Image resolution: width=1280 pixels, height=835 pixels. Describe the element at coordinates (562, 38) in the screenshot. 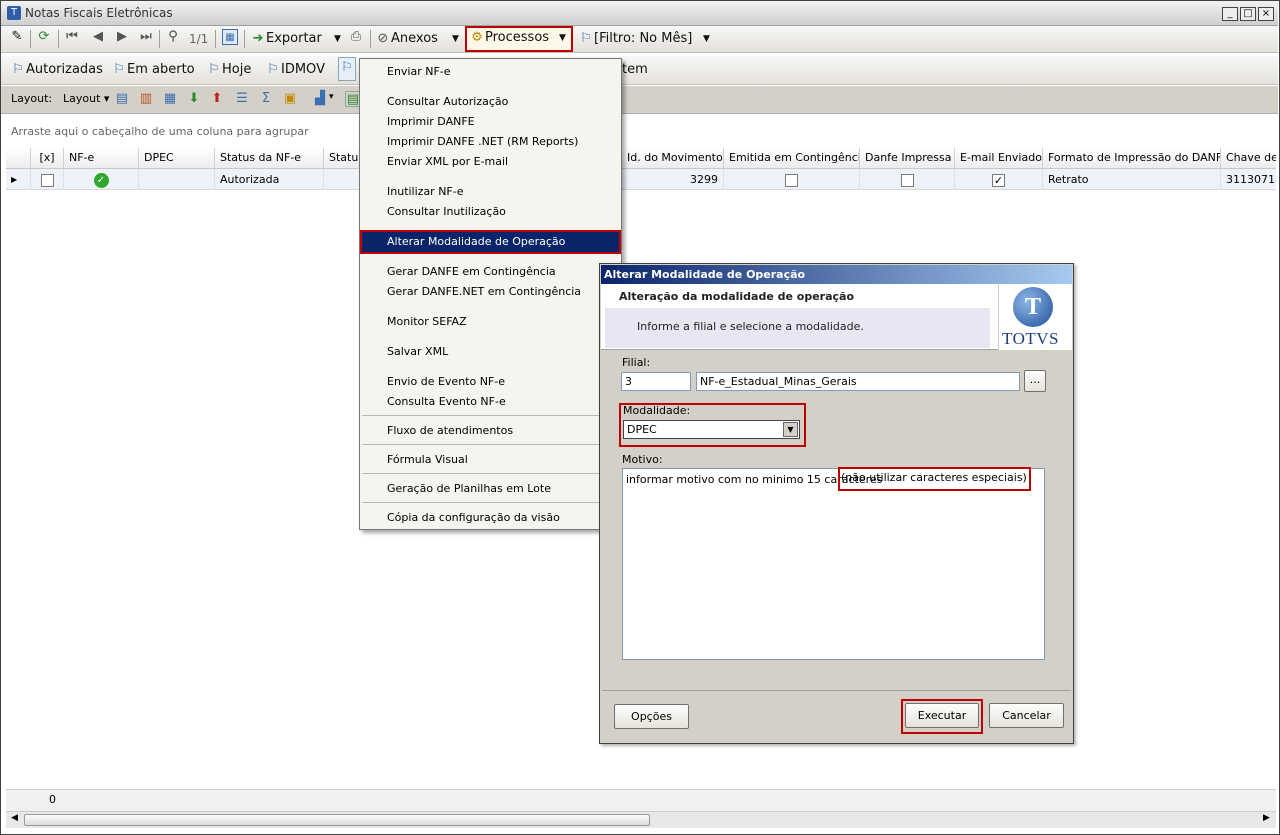

I see `processos-dropdown-arrow: ▼` at that location.